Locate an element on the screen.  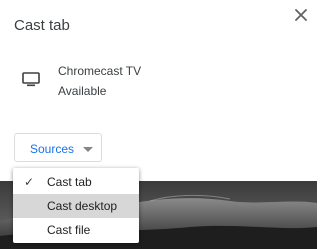
menu-item-label: Cast tab is located at coordinates (69, 182).